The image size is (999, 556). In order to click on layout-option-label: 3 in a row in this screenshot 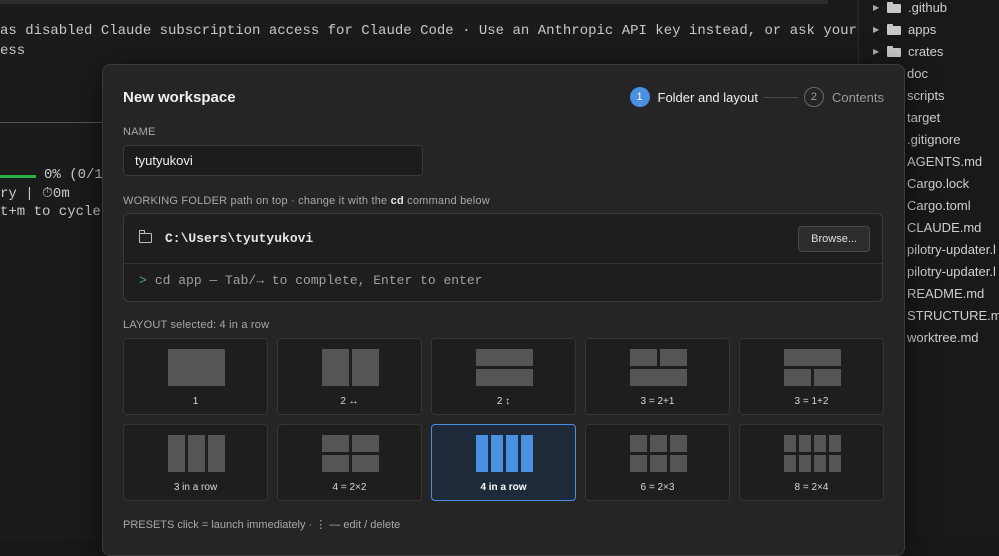, I will do `click(195, 487)`.